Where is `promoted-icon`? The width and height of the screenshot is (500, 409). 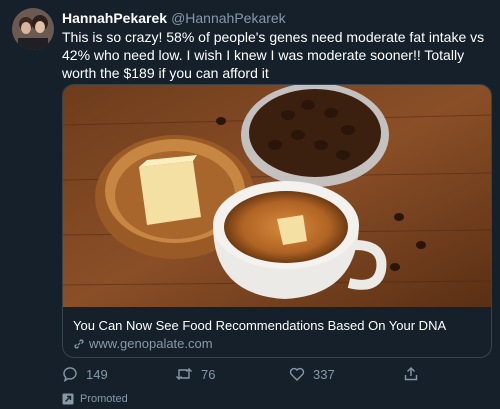
promoted-icon is located at coordinates (68, 399).